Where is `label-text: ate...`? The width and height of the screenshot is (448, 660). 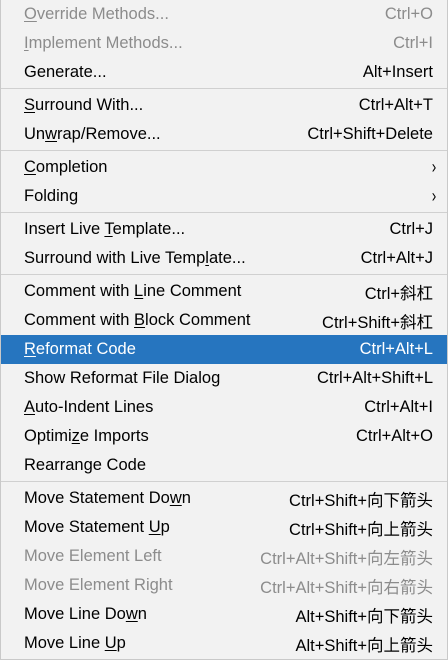
label-text: ate... is located at coordinates (227, 258).